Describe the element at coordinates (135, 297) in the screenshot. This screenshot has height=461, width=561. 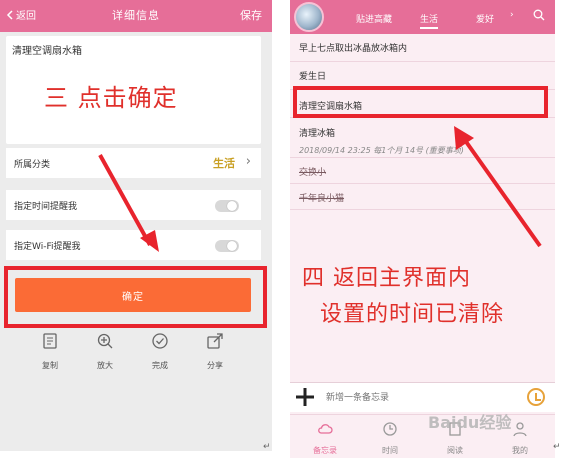
I see `highlight-box-confirm` at that location.